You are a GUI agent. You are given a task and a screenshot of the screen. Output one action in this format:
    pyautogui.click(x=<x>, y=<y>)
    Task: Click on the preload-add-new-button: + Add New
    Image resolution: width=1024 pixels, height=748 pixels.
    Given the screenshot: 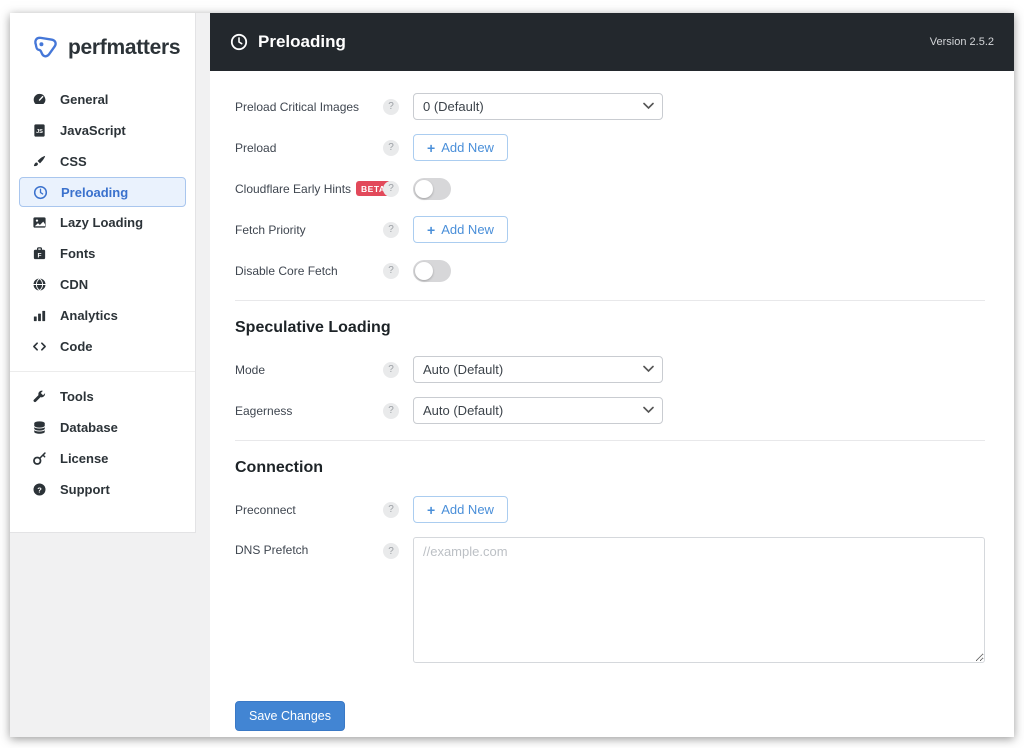 What is the action you would take?
    pyautogui.click(x=460, y=147)
    